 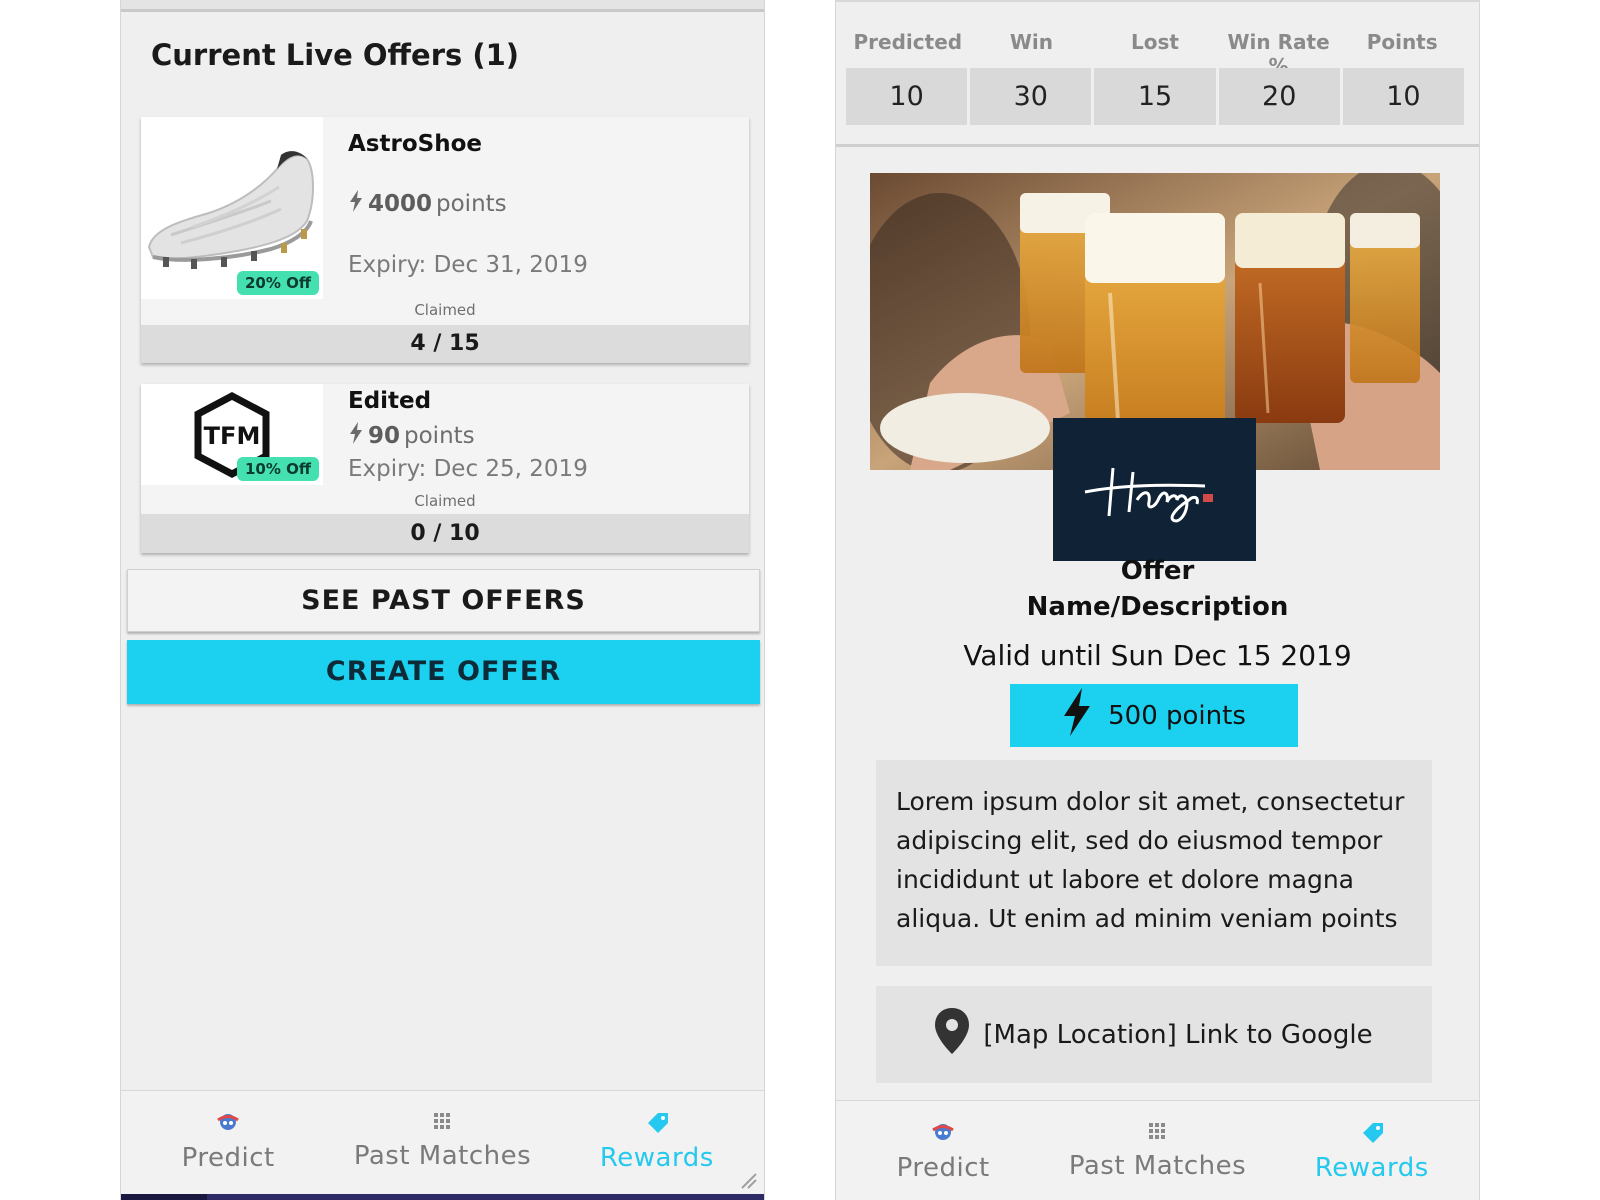 I want to click on create-offer-button: CREATE OFFER, so click(x=443, y=672).